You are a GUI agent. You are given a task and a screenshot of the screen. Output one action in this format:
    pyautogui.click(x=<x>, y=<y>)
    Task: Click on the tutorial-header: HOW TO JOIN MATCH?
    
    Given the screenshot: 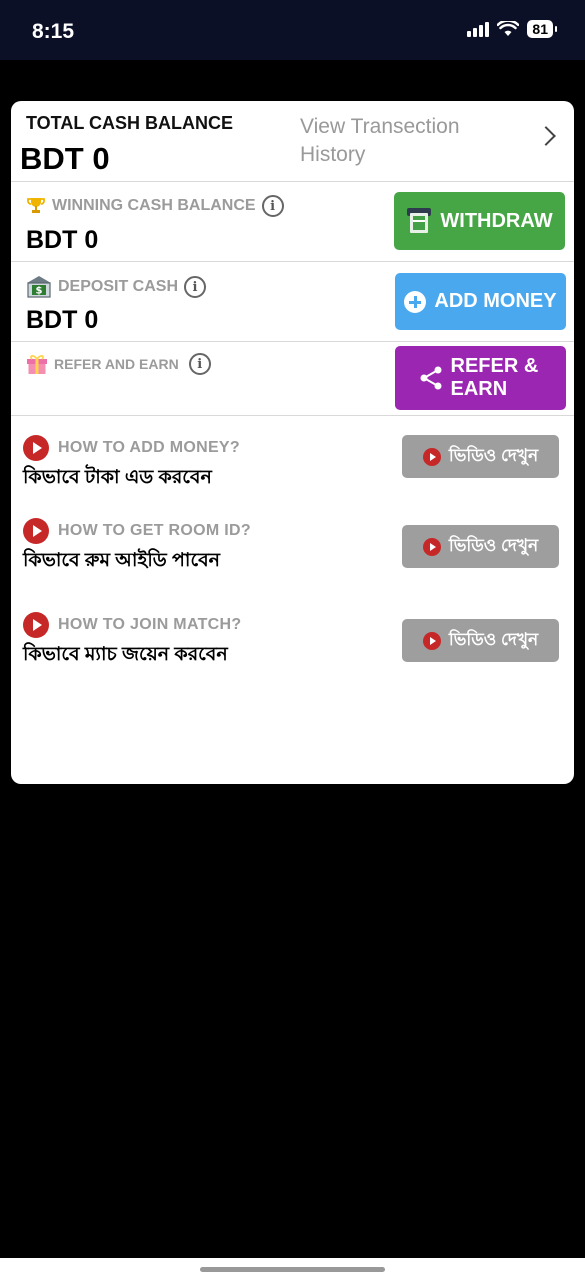 What is the action you would take?
    pyautogui.click(x=132, y=625)
    